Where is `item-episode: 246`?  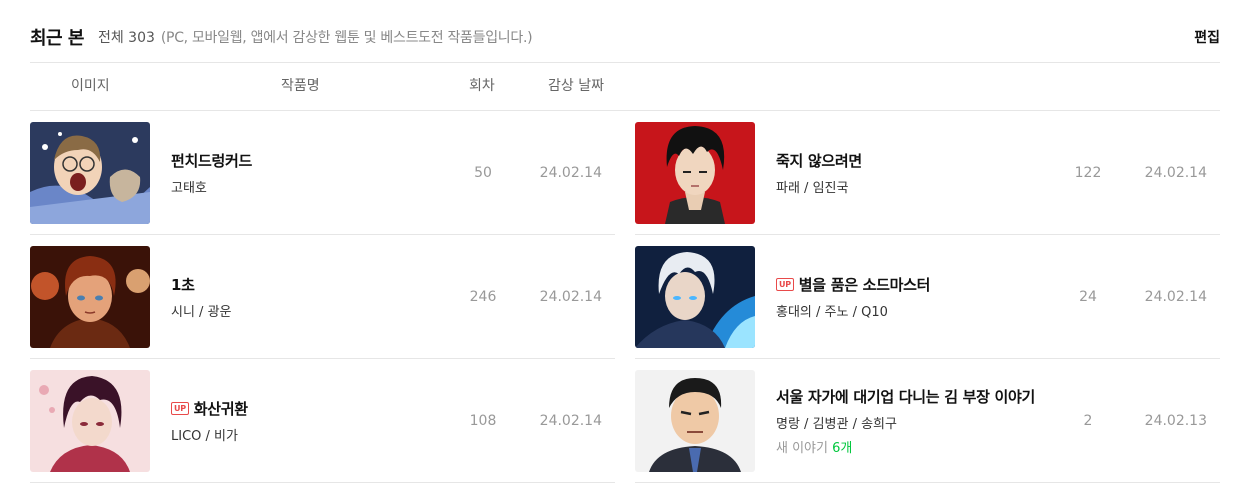
item-episode: 246 is located at coordinates (483, 297).